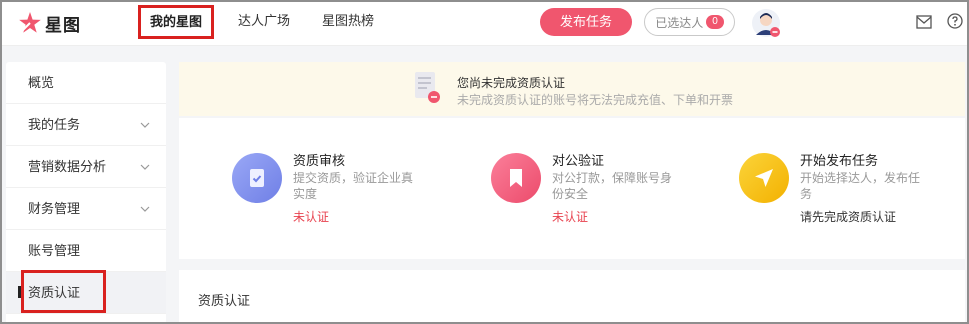 The height and width of the screenshot is (324, 969). What do you see at coordinates (353, 186) in the screenshot?
I see `step-description: 提交资质，验证企业真实度` at bounding box center [353, 186].